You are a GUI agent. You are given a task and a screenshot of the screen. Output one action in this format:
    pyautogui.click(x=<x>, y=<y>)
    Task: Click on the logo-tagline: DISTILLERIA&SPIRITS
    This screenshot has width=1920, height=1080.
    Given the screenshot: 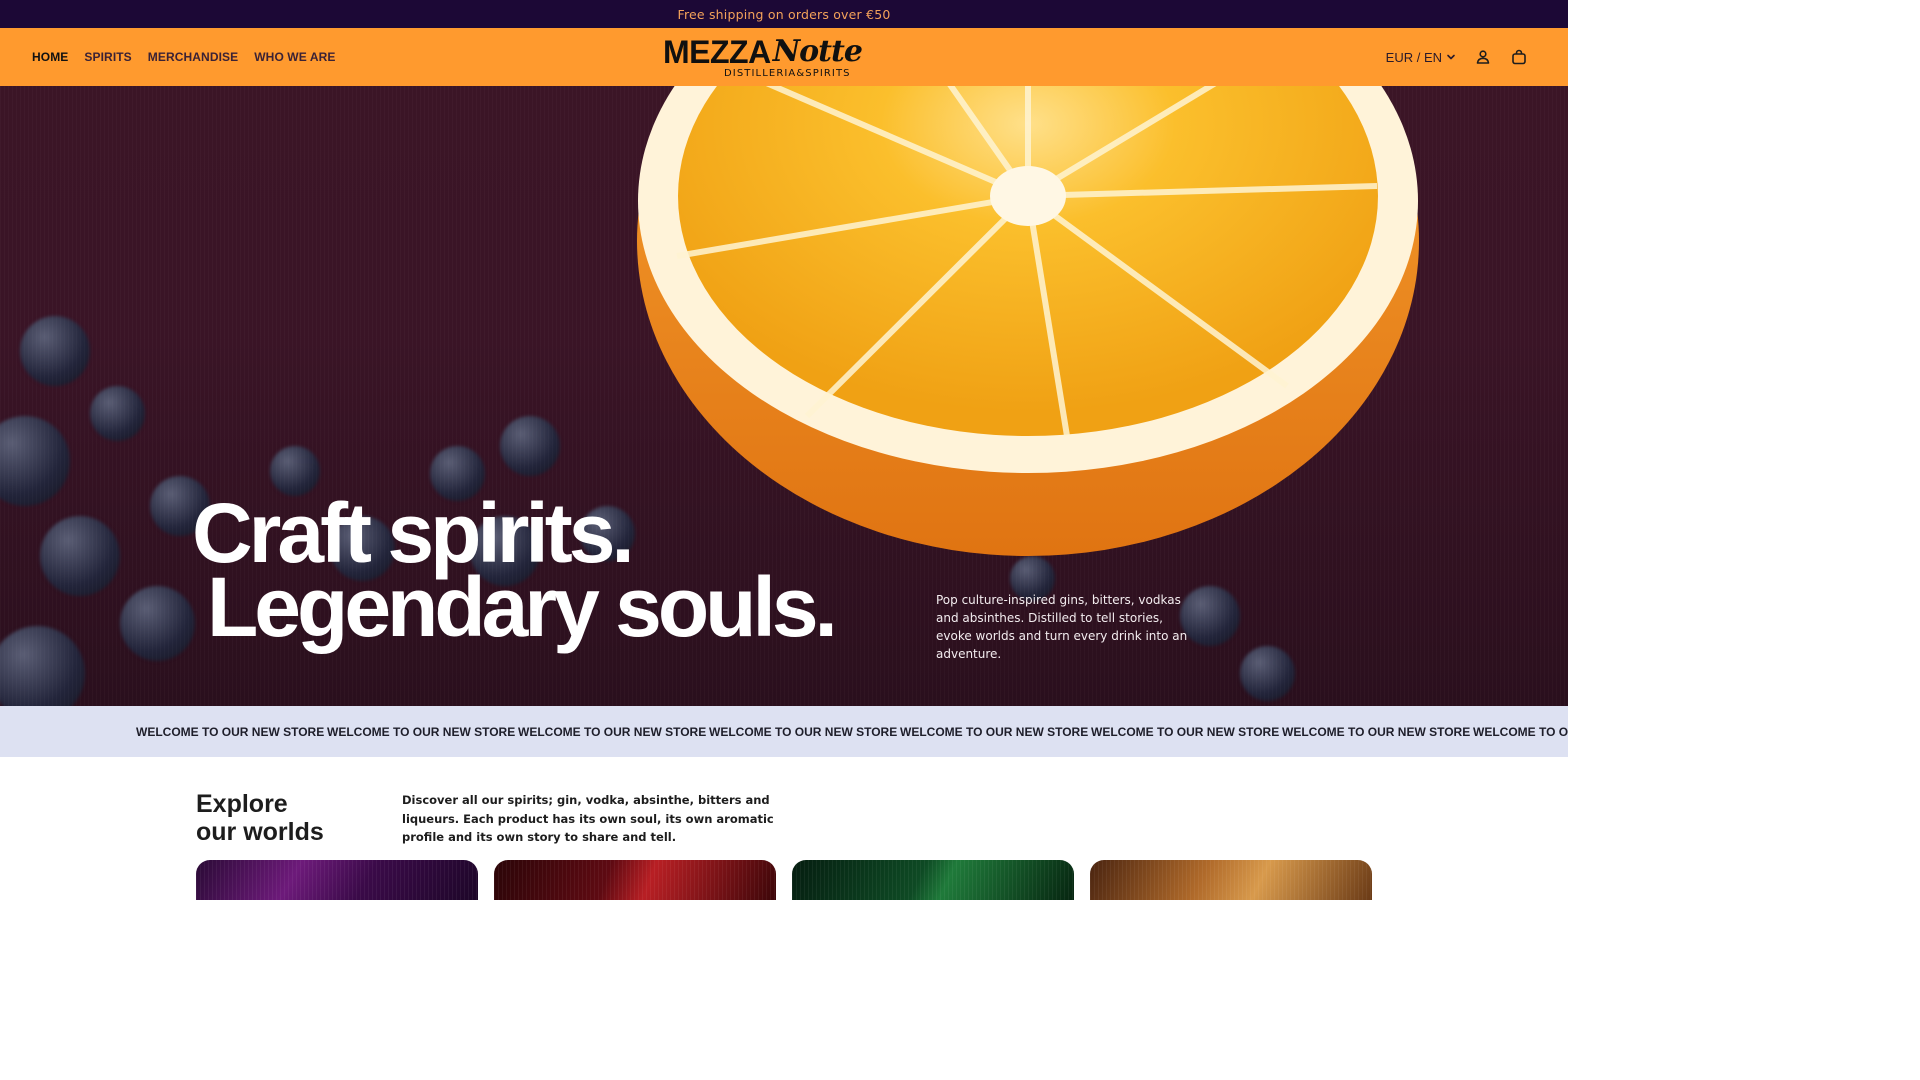 What is the action you would take?
    pyautogui.click(x=787, y=73)
    